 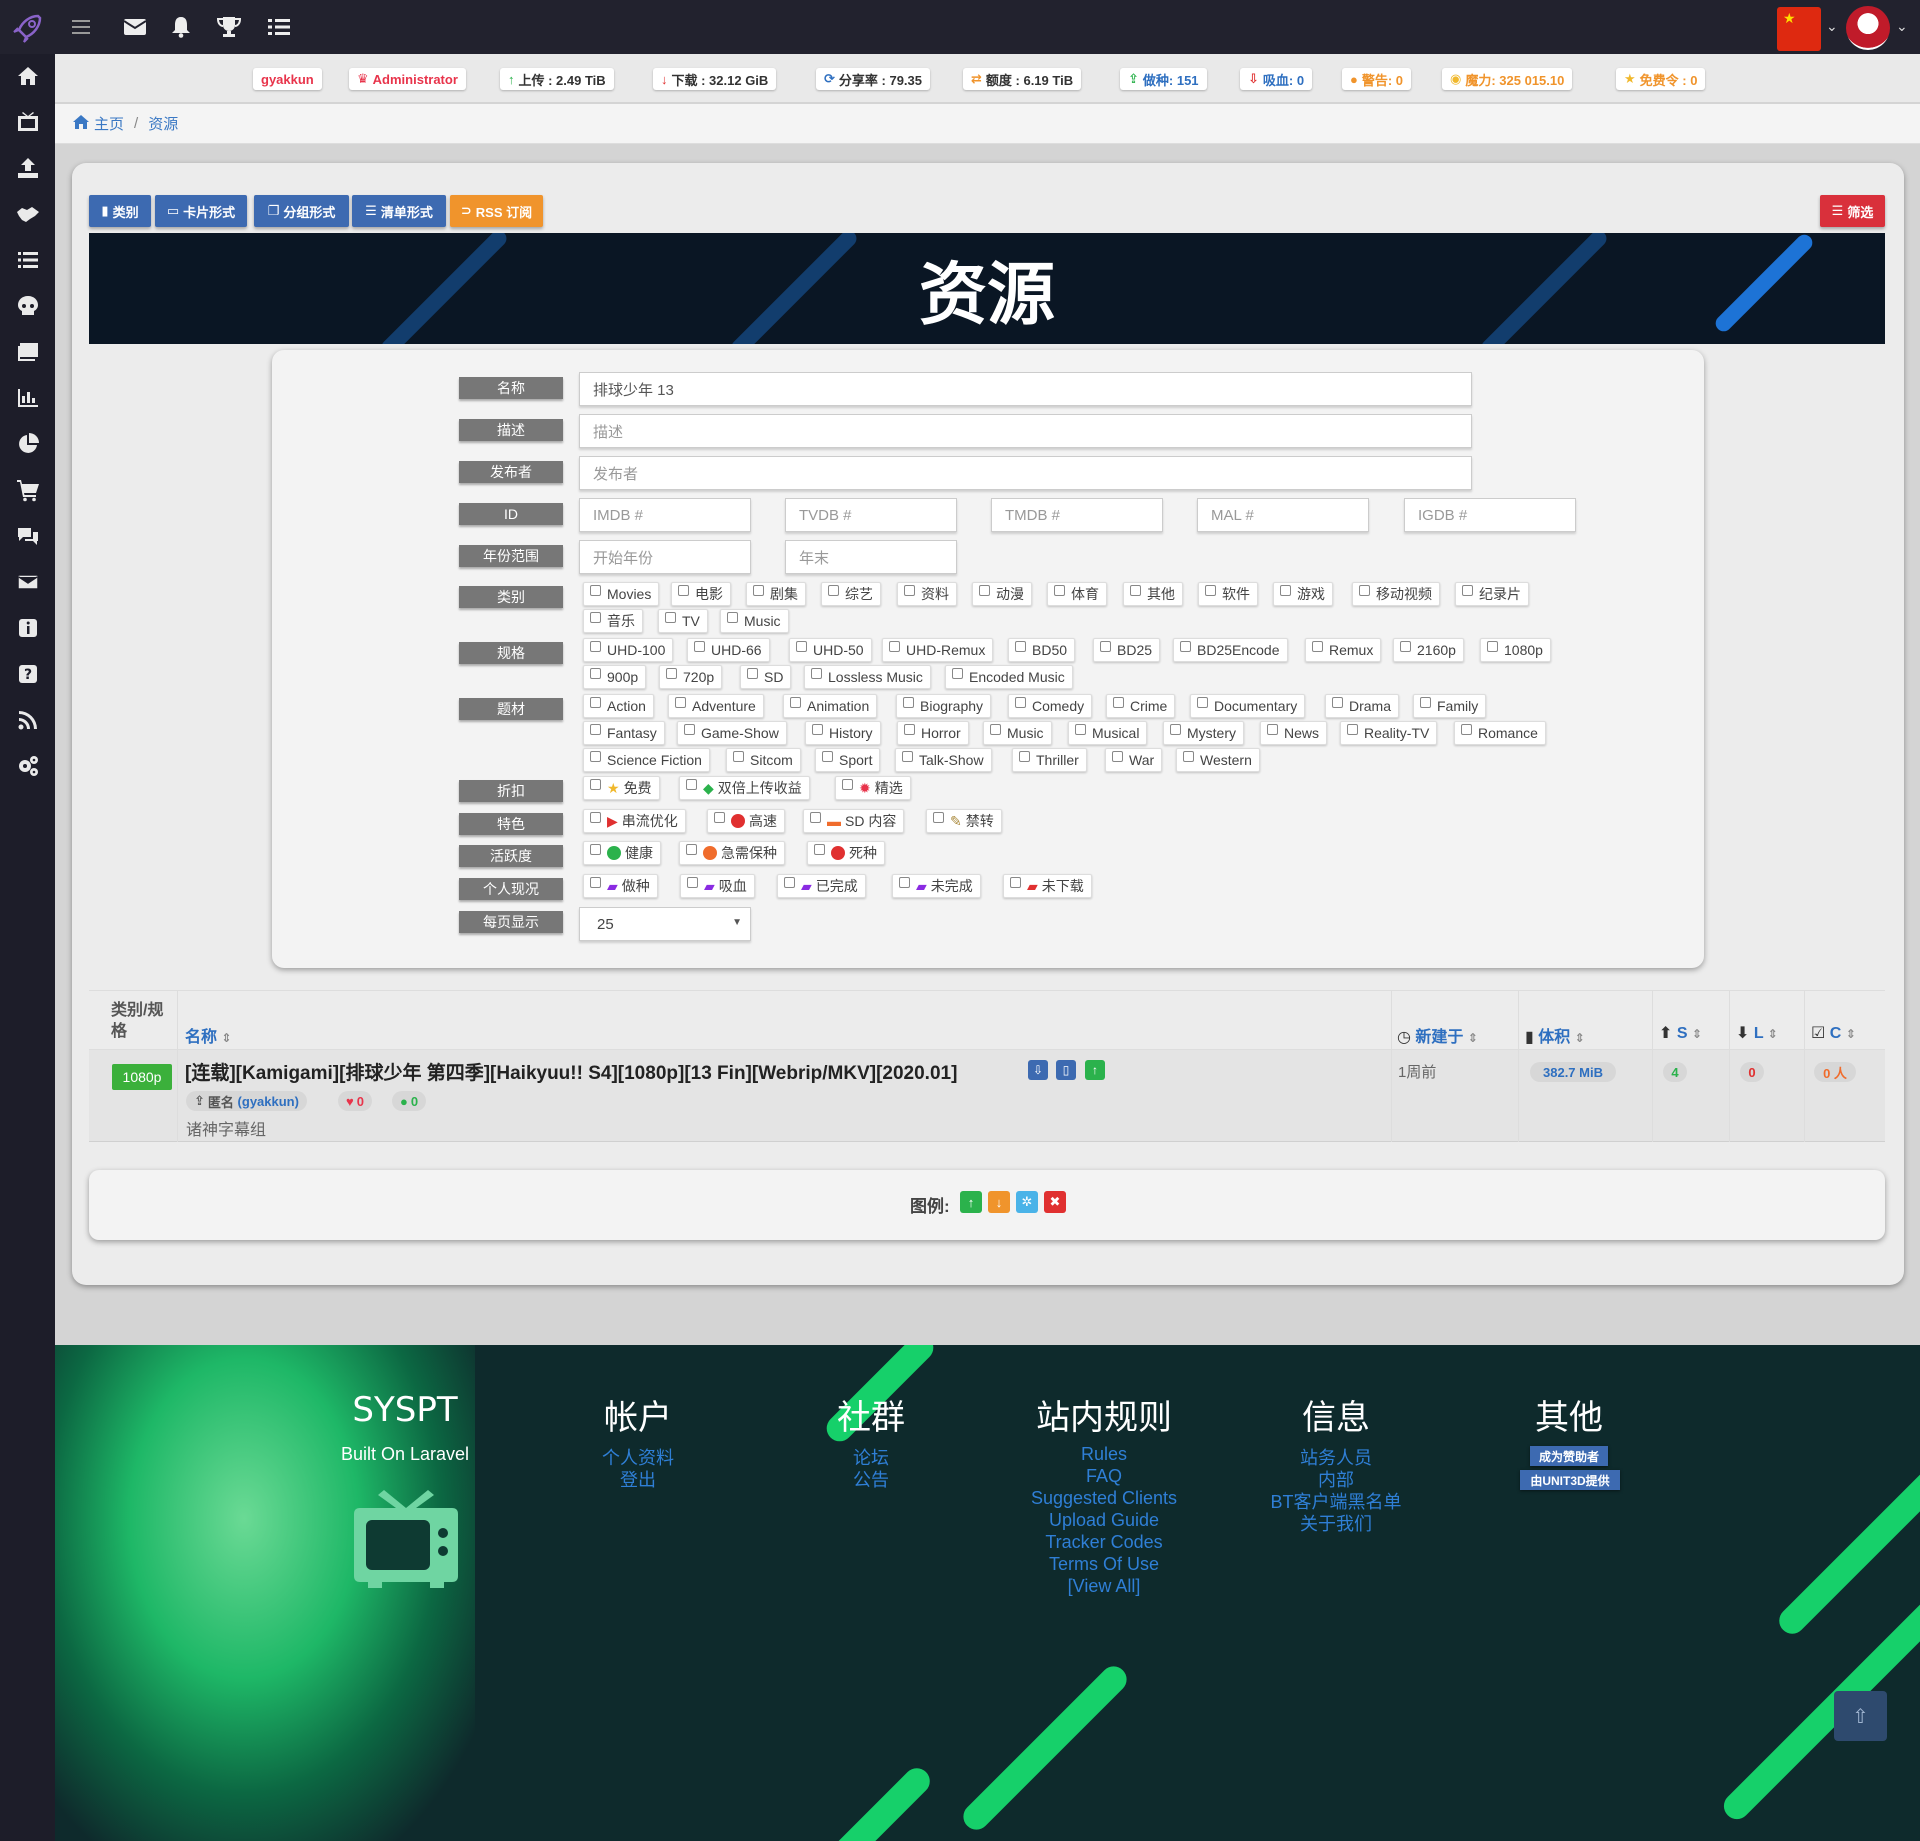 What do you see at coordinates (691, 677) in the screenshot?
I see `resolution-checkbox: 720p` at bounding box center [691, 677].